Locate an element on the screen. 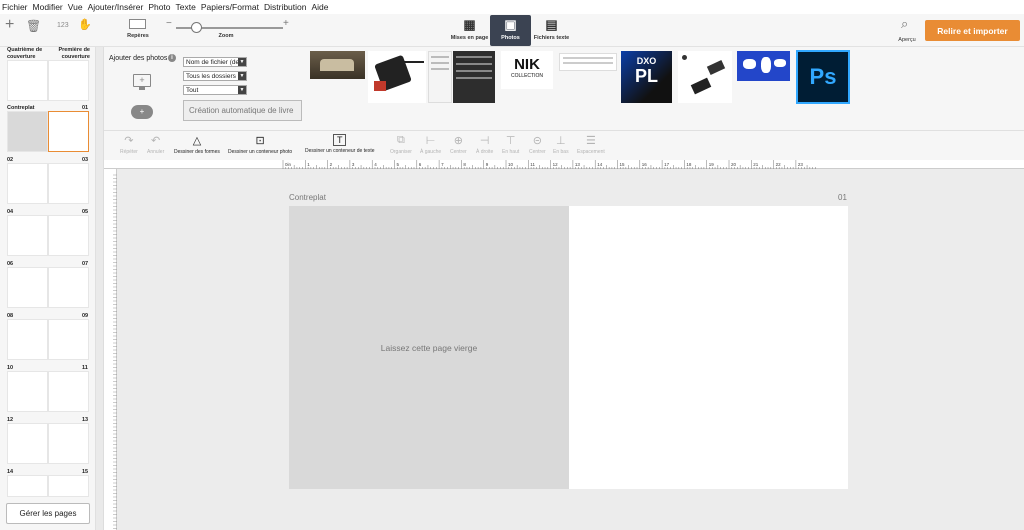 The width and height of the screenshot is (1024, 530). review-import-button: Relire et importer is located at coordinates (972, 30).